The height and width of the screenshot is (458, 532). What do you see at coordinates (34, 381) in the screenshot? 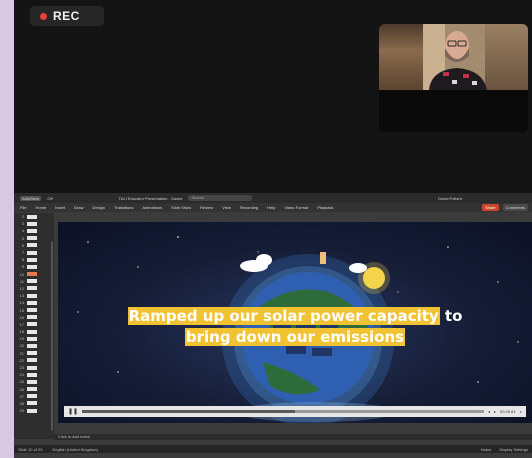
I see `slide-thumbnail: 25` at bounding box center [34, 381].